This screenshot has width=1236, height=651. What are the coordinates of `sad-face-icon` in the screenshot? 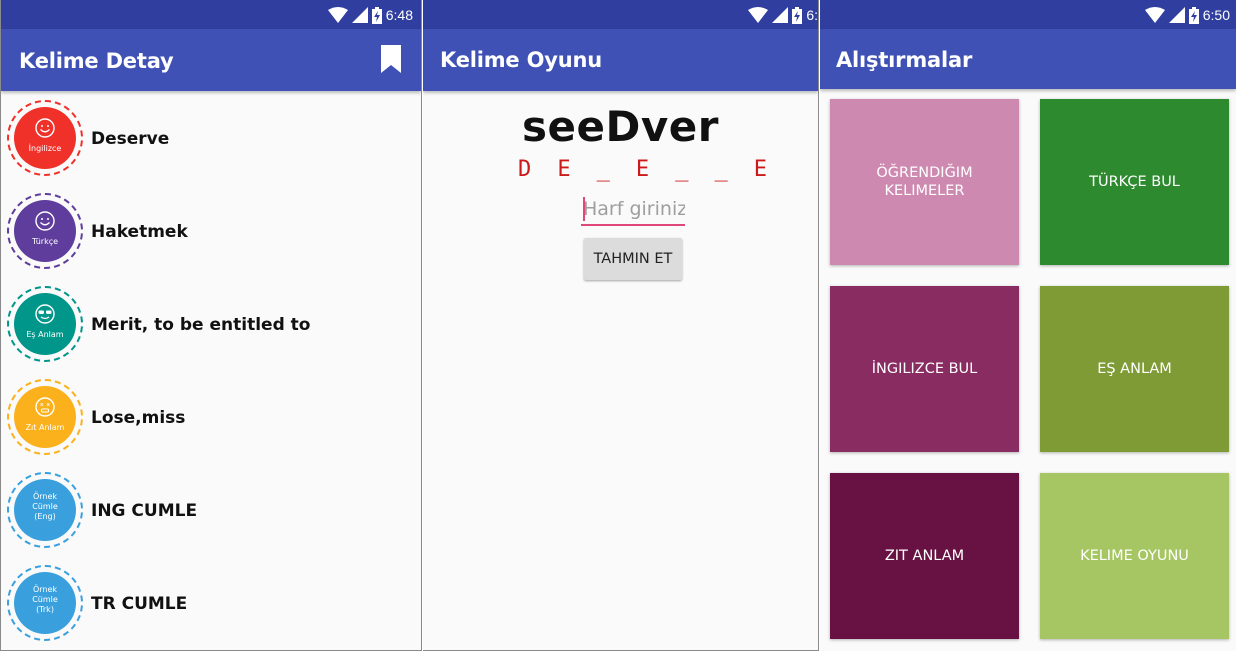 It's located at (45, 407).